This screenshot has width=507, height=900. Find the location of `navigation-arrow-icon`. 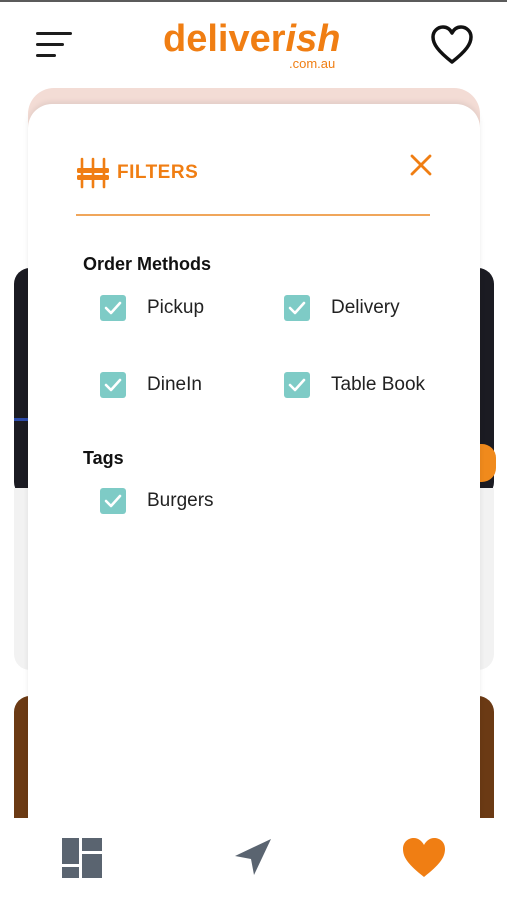

navigation-arrow-icon is located at coordinates (253, 857).